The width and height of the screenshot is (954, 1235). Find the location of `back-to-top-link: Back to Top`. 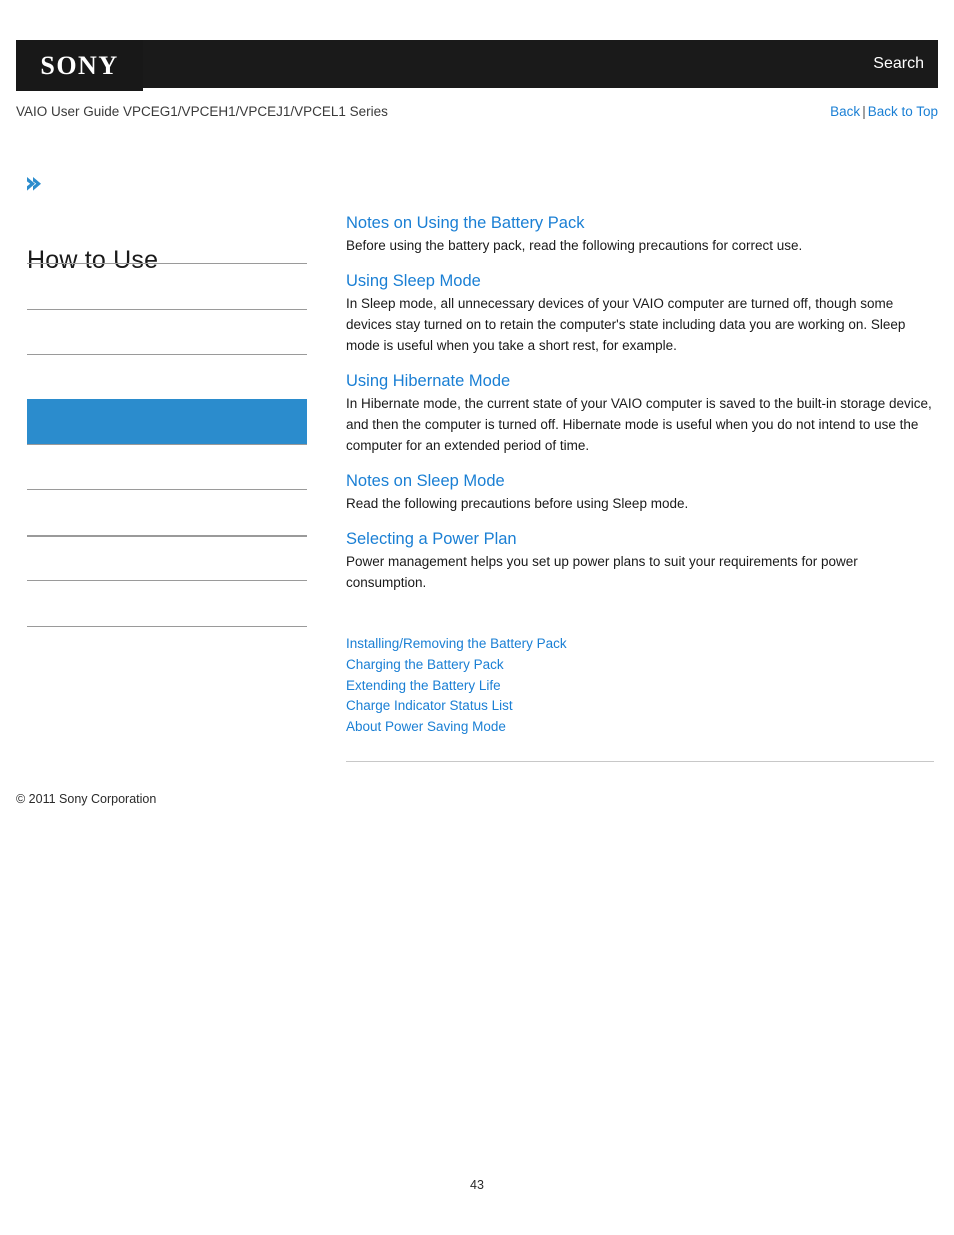

back-to-top-link: Back to Top is located at coordinates (903, 111).